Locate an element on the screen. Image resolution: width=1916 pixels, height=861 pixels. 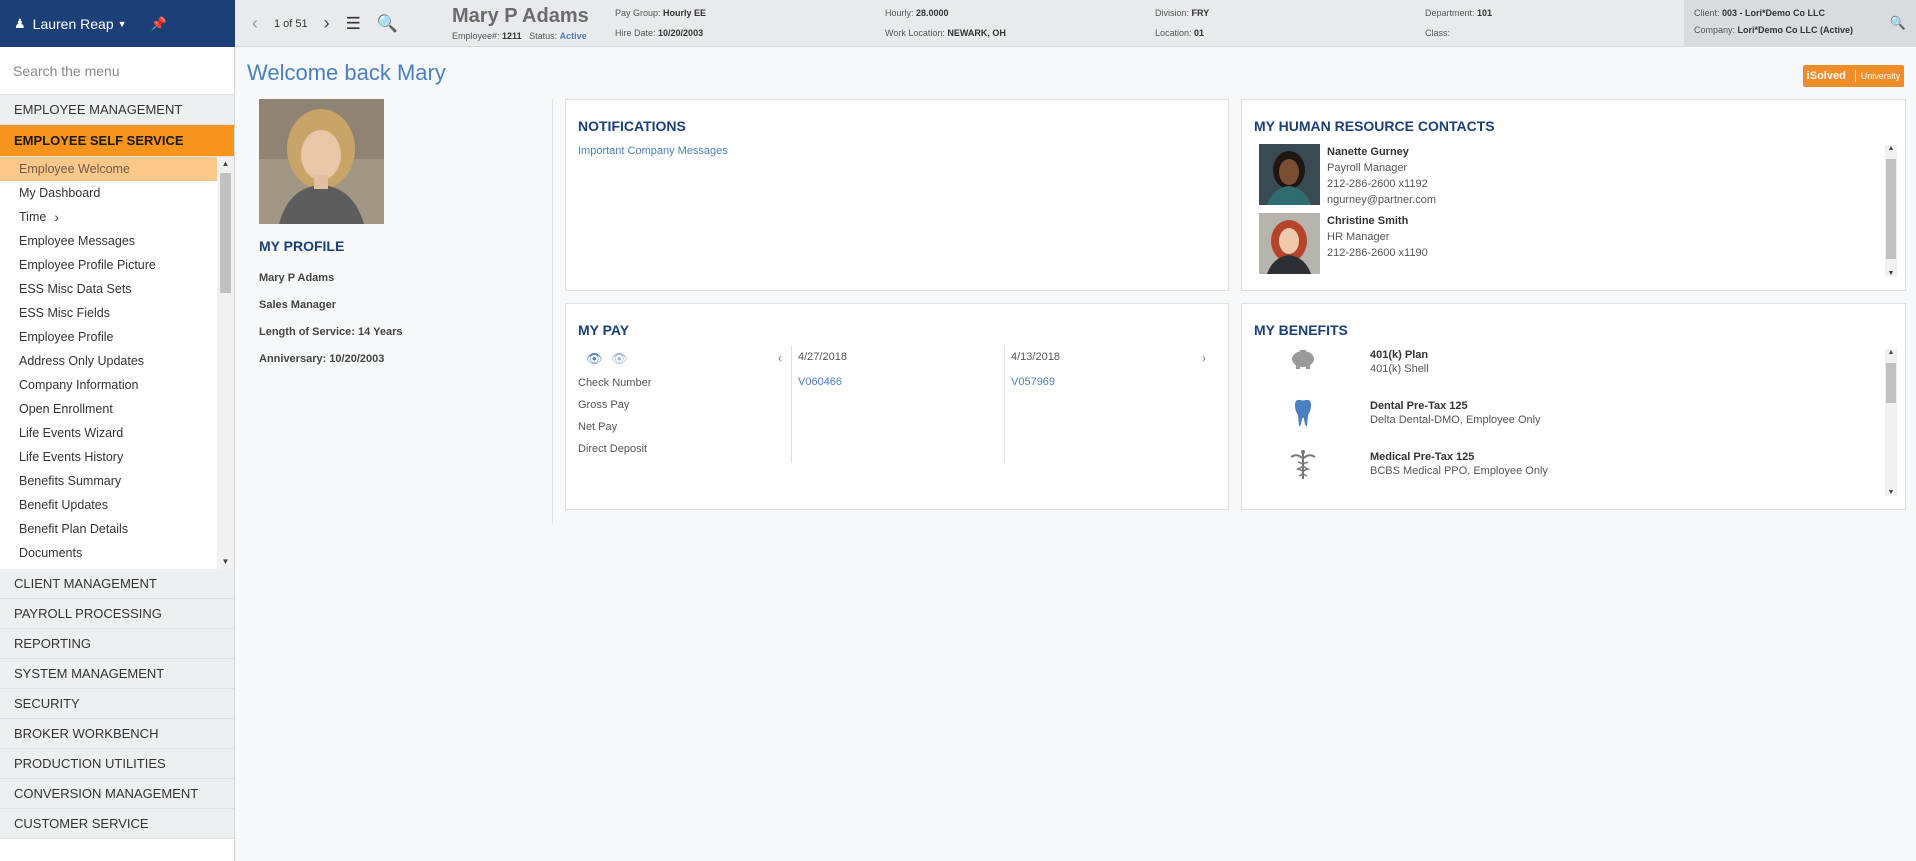
profile-name: Mary P Adams is located at coordinates (297, 278).